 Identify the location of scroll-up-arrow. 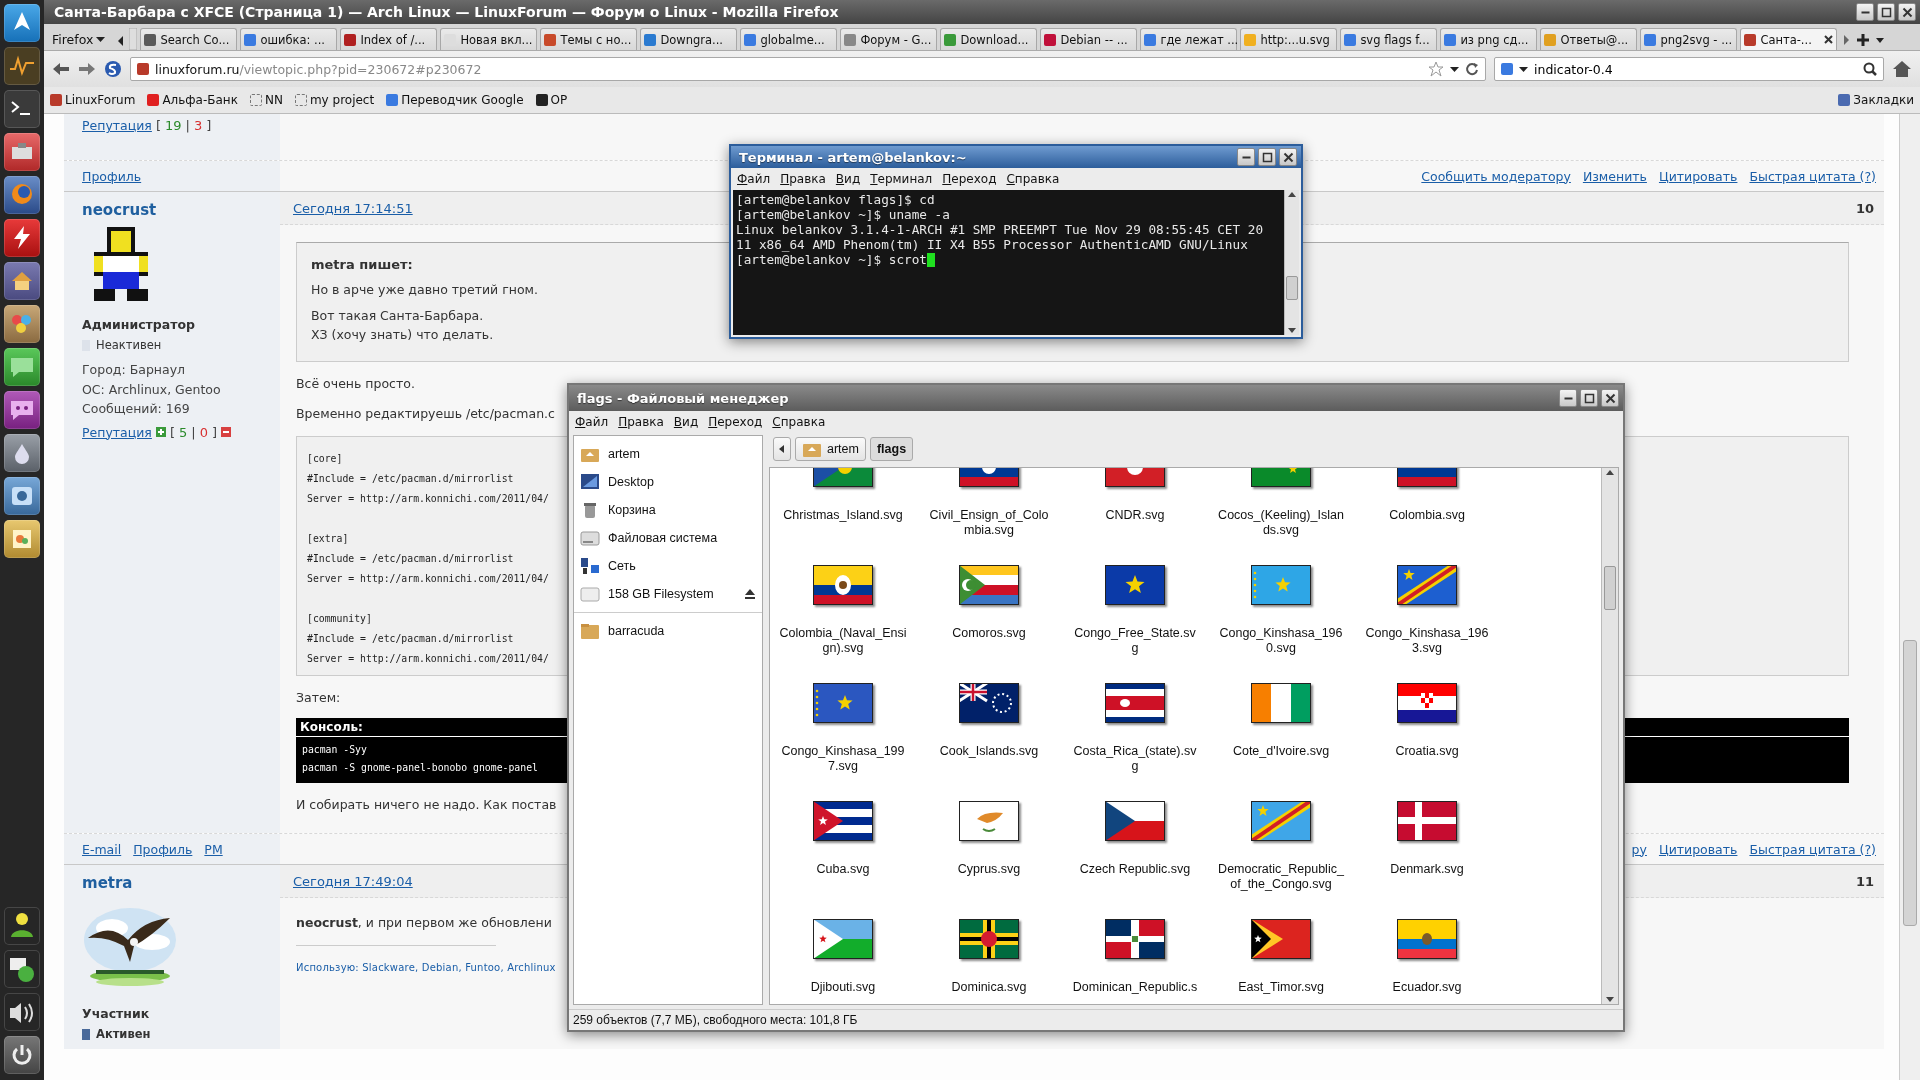
(1292, 195).